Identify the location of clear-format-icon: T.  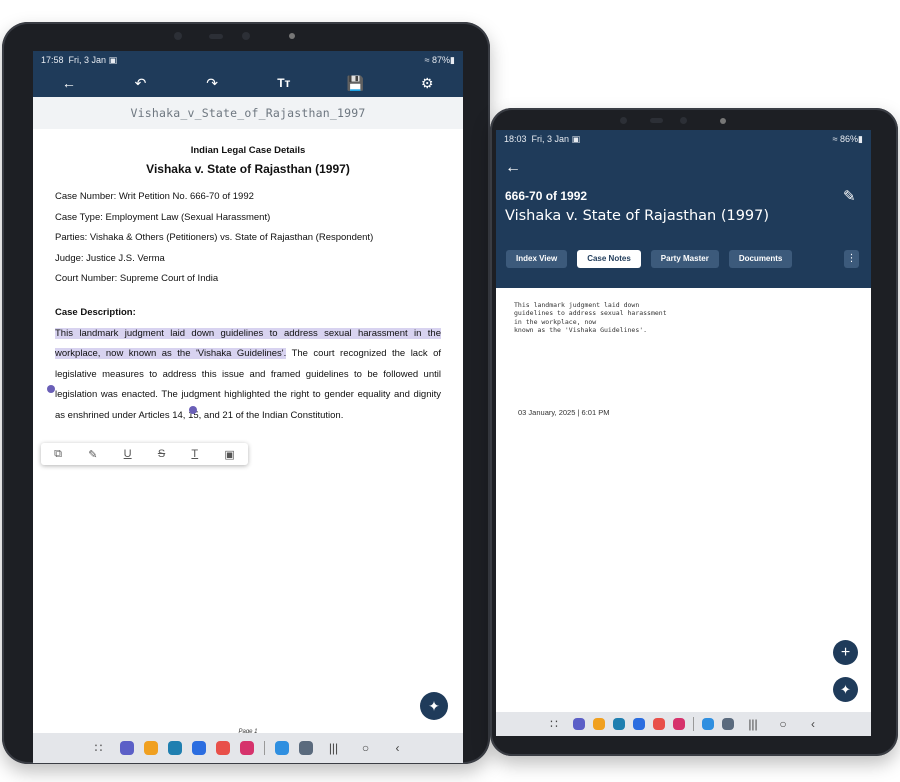
(194, 454).